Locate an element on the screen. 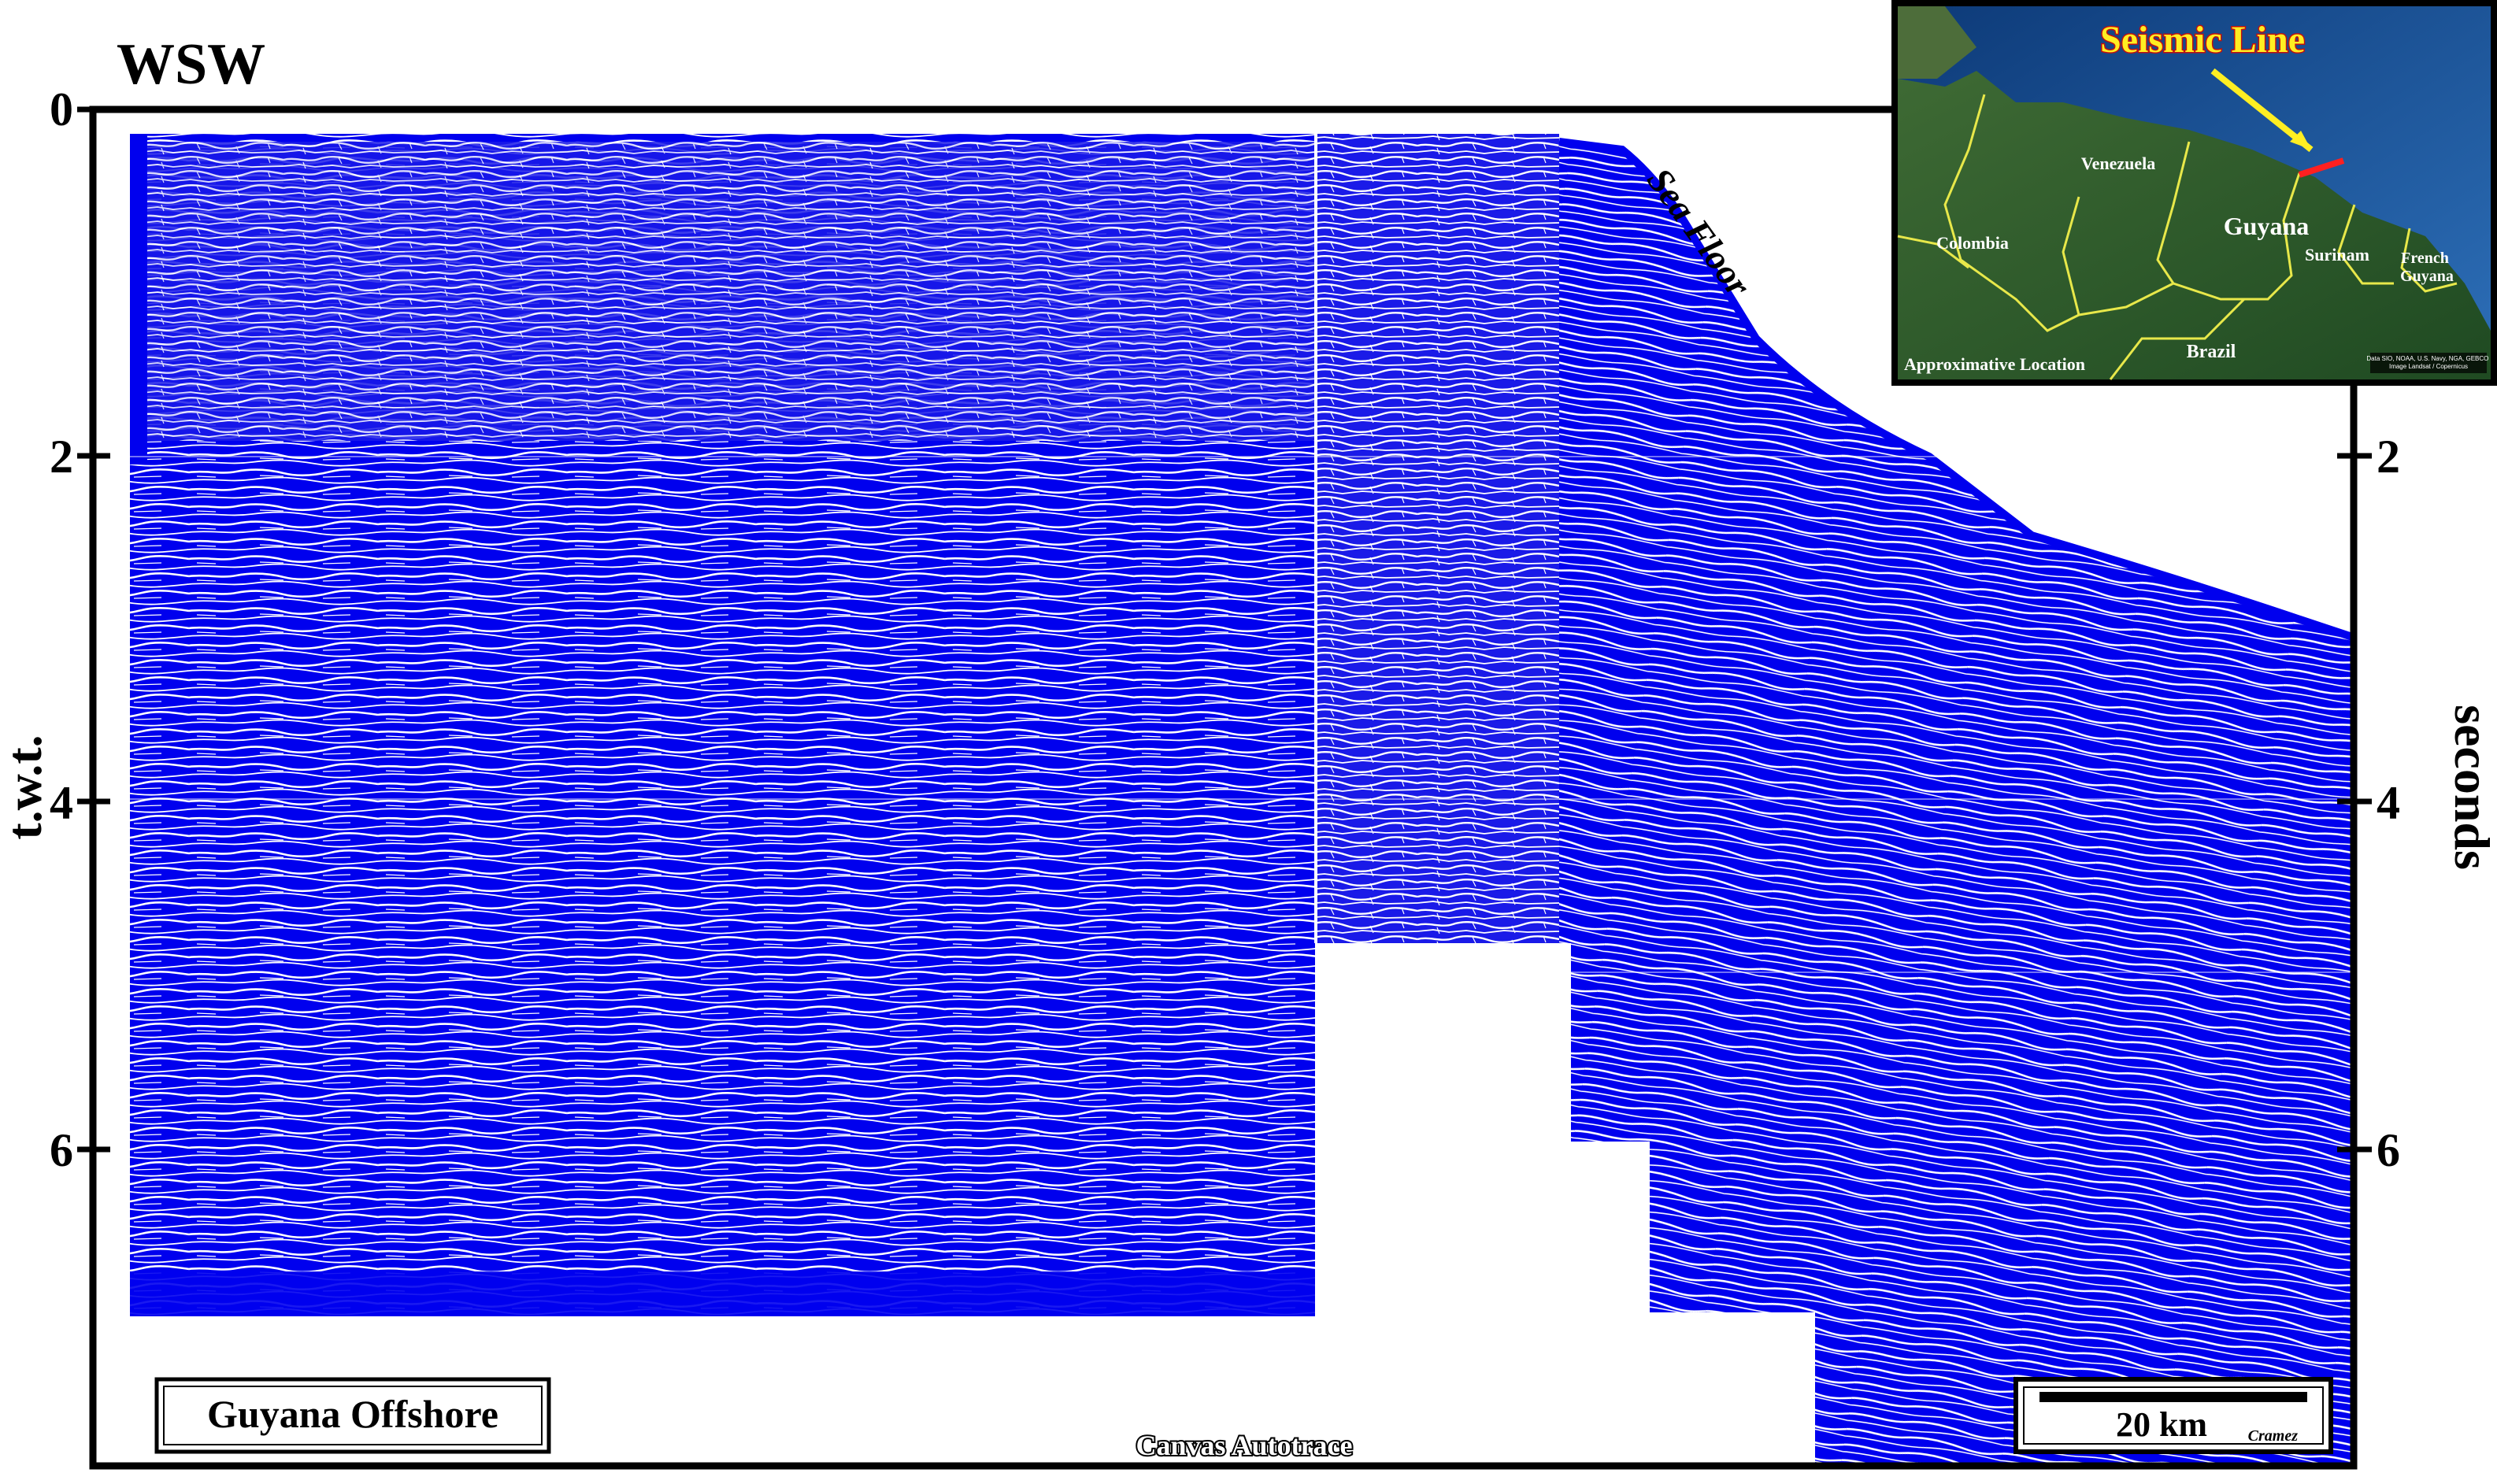  map-label-venezuela: Venezuela is located at coordinates (2118, 164).